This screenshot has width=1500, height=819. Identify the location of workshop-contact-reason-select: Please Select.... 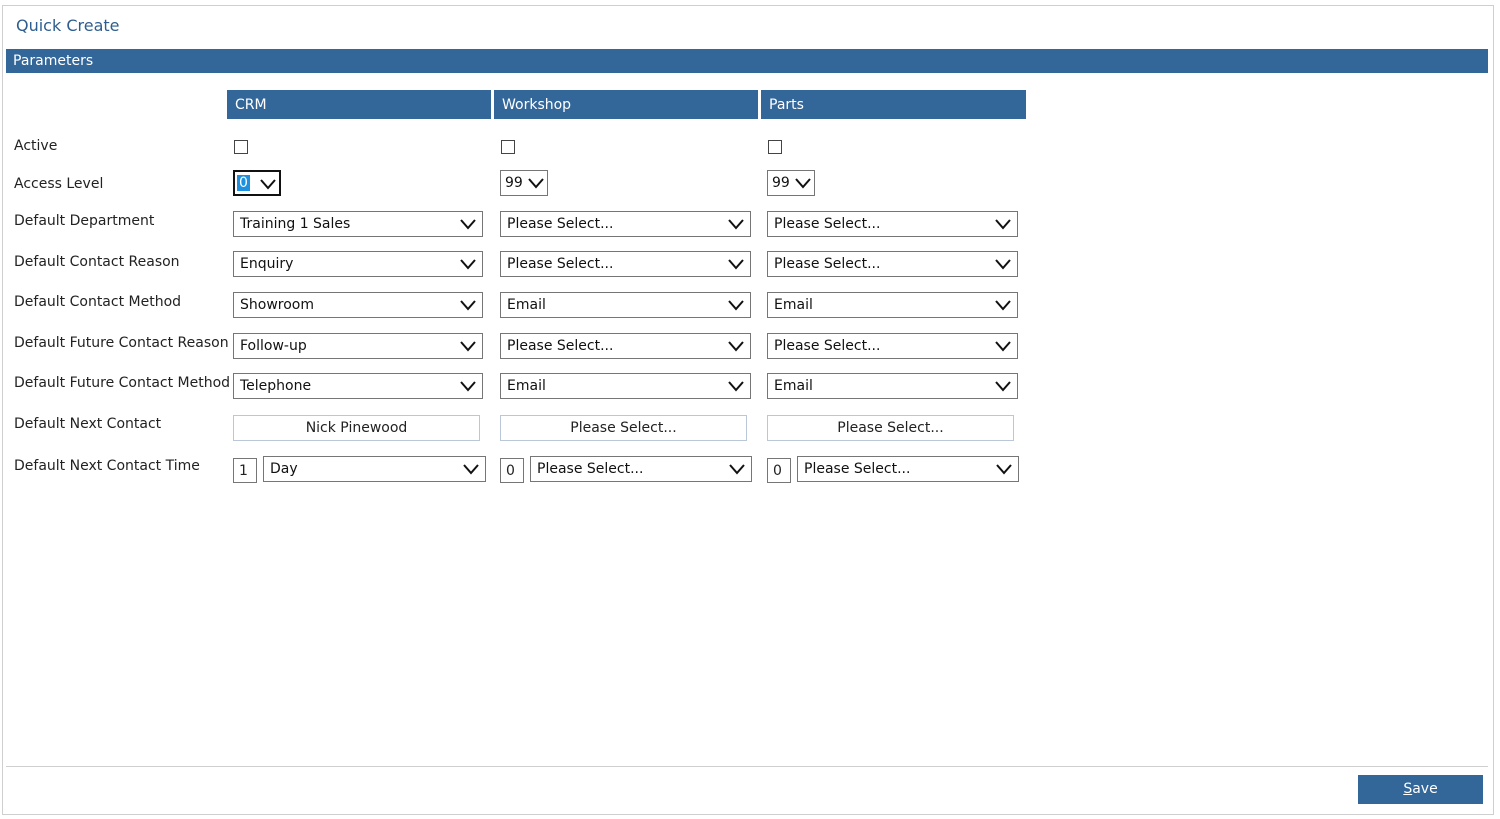
(625, 264).